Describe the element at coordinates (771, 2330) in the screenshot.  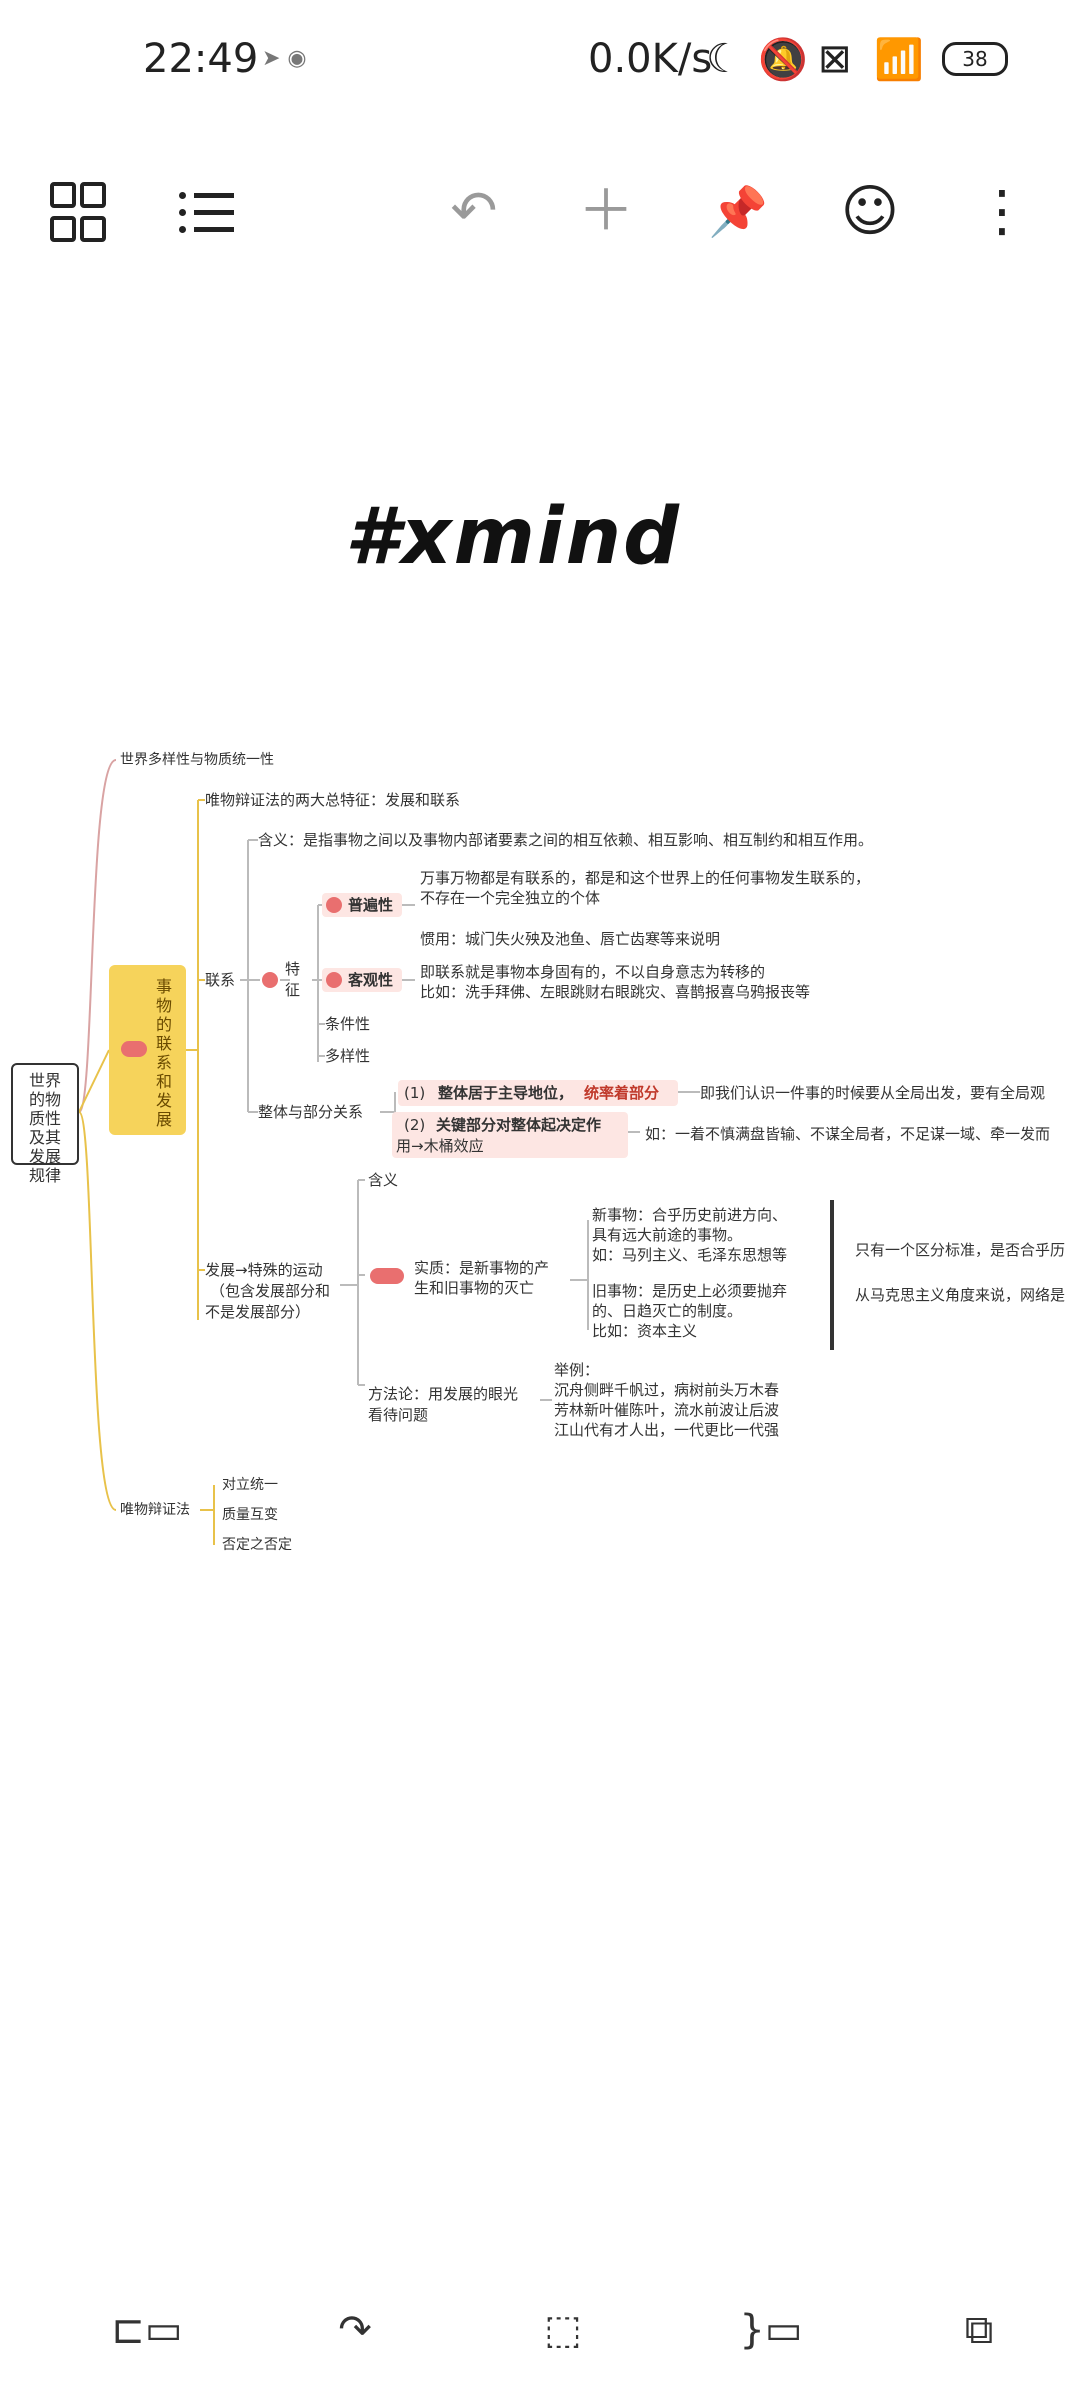
I see `summary-icon: }▭` at that location.